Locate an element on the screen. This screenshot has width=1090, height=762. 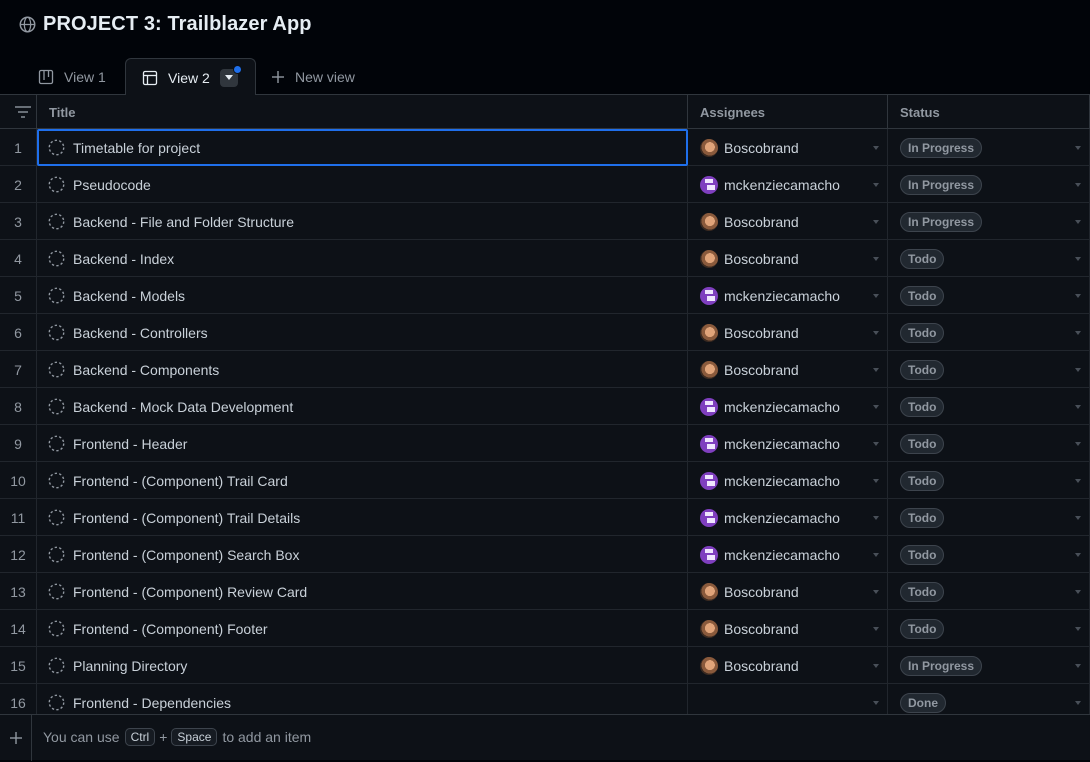
row-number: 7 is located at coordinates (18, 369).